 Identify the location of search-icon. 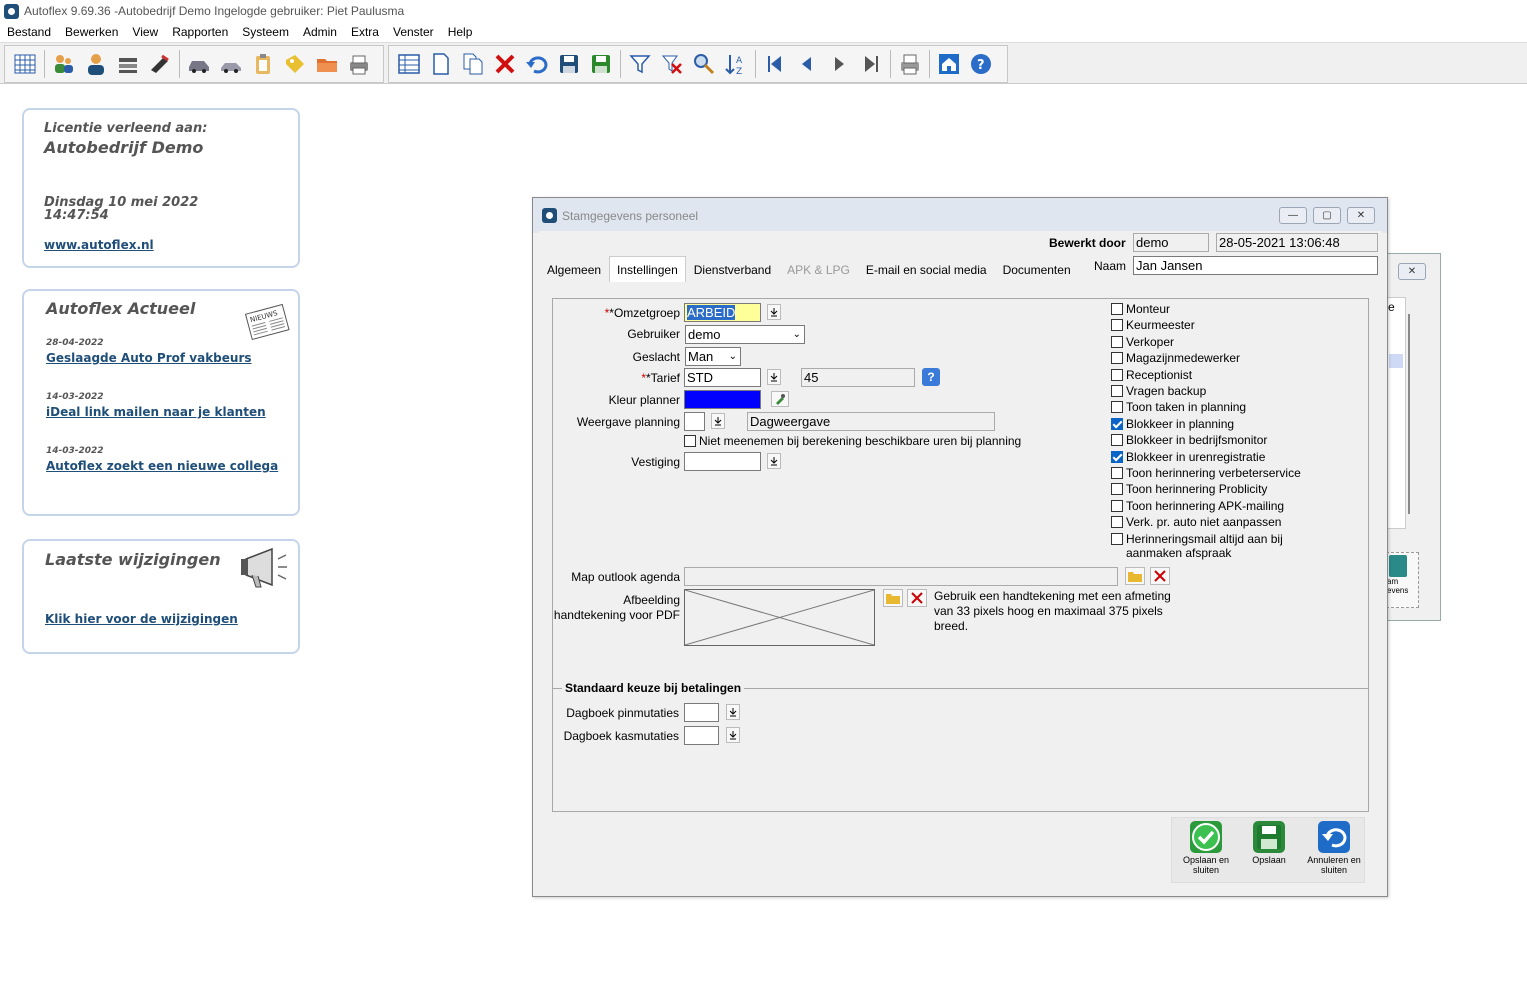
(704, 64).